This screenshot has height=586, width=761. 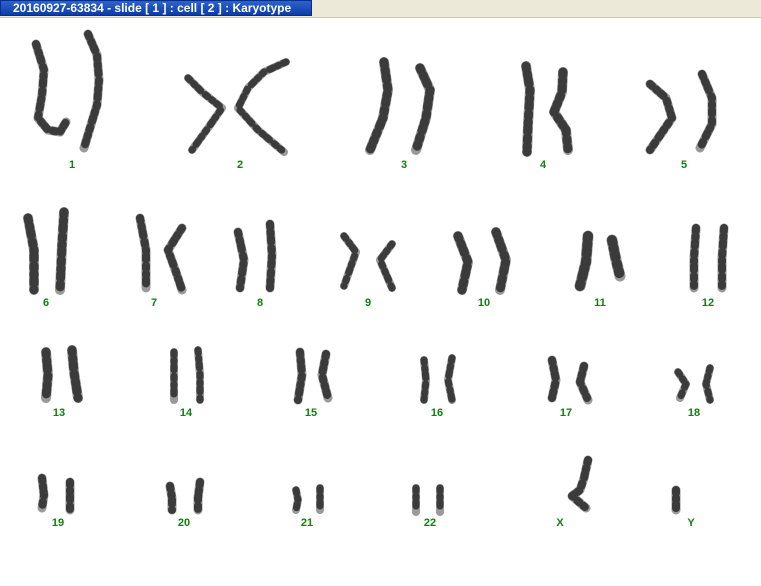 I want to click on chromosome-pair-7: 7, so click(x=161, y=261).